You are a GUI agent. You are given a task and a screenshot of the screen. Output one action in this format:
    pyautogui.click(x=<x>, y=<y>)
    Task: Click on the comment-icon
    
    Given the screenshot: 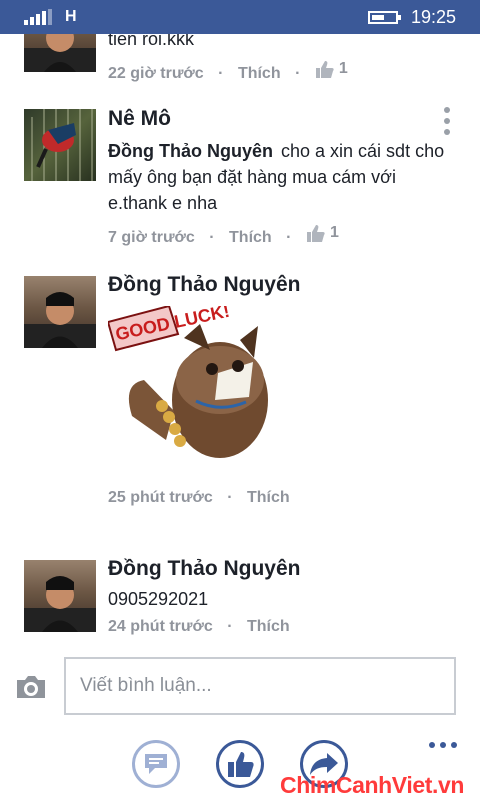 What is the action you would take?
    pyautogui.click(x=156, y=764)
    